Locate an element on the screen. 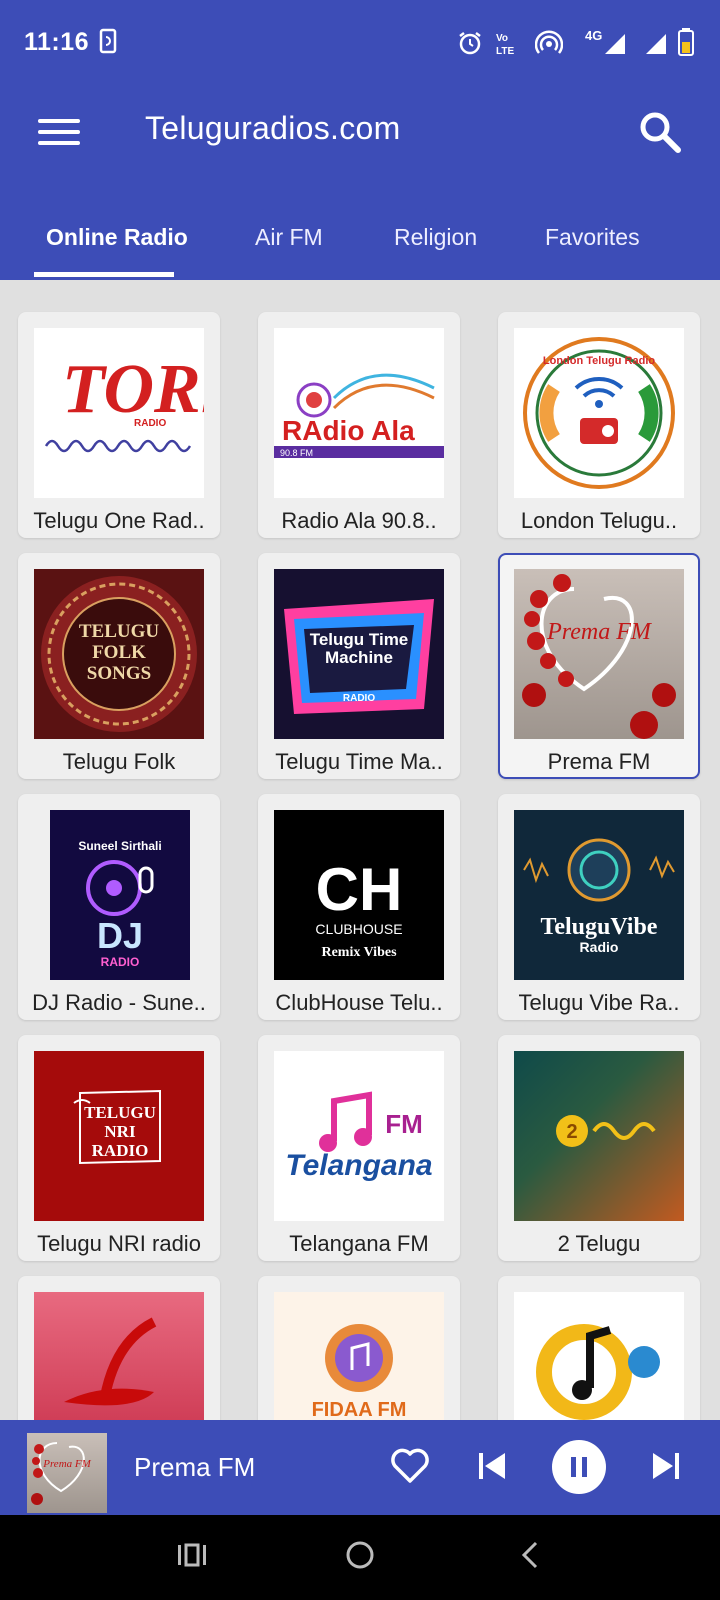  now-playing-thumbnail: Prema FM is located at coordinates (67, 1473).